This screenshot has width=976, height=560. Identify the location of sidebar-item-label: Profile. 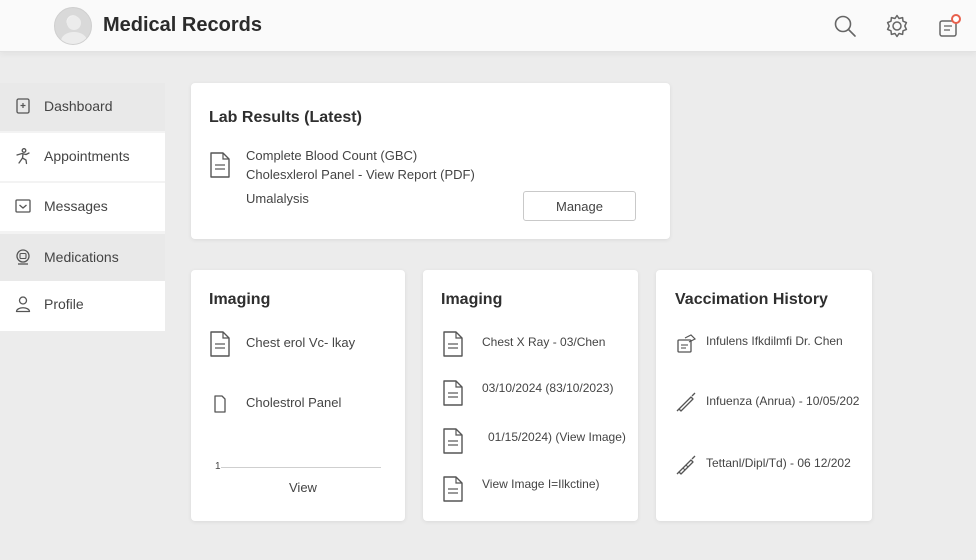
(64, 304).